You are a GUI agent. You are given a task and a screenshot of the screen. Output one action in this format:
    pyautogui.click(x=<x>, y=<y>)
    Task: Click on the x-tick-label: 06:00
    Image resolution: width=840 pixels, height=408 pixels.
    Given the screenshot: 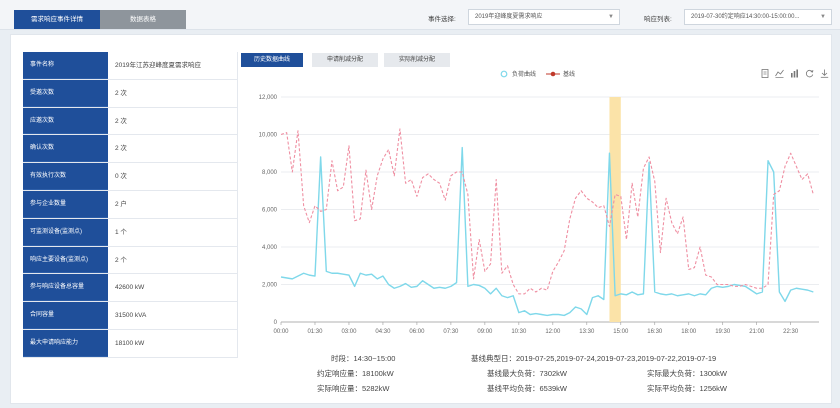 What is the action you would take?
    pyautogui.click(x=417, y=332)
    